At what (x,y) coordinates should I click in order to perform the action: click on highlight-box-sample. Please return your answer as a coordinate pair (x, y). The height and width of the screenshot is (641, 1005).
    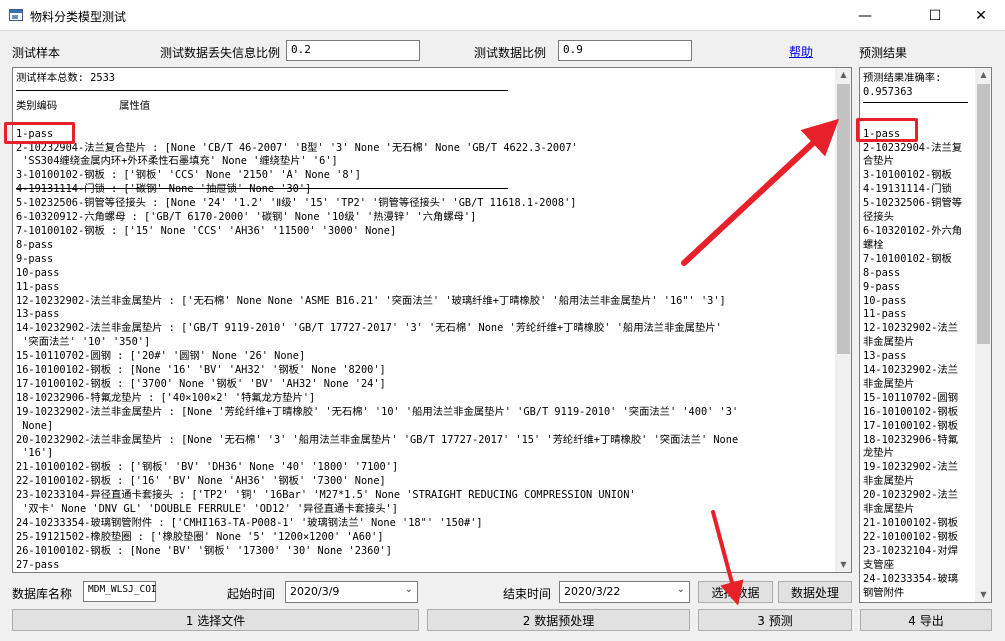
    Looking at the image, I should click on (39, 133).